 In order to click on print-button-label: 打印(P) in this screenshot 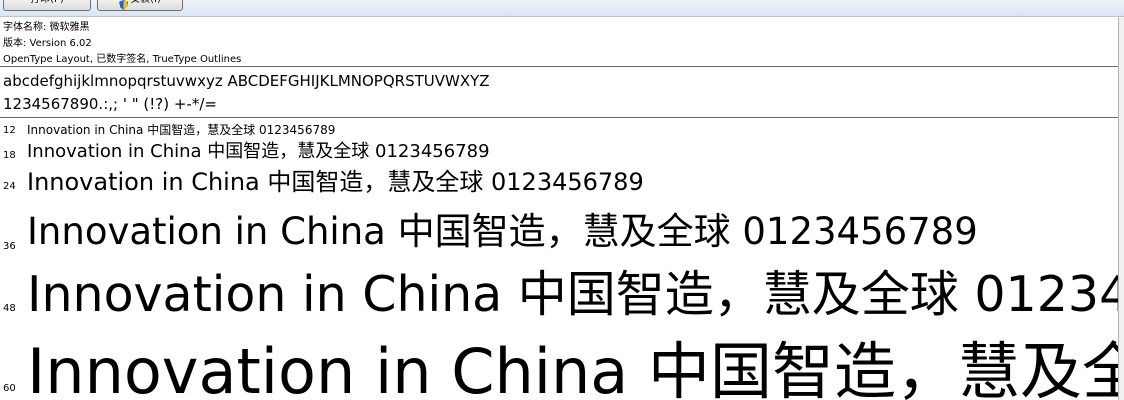, I will do `click(47, 4)`.